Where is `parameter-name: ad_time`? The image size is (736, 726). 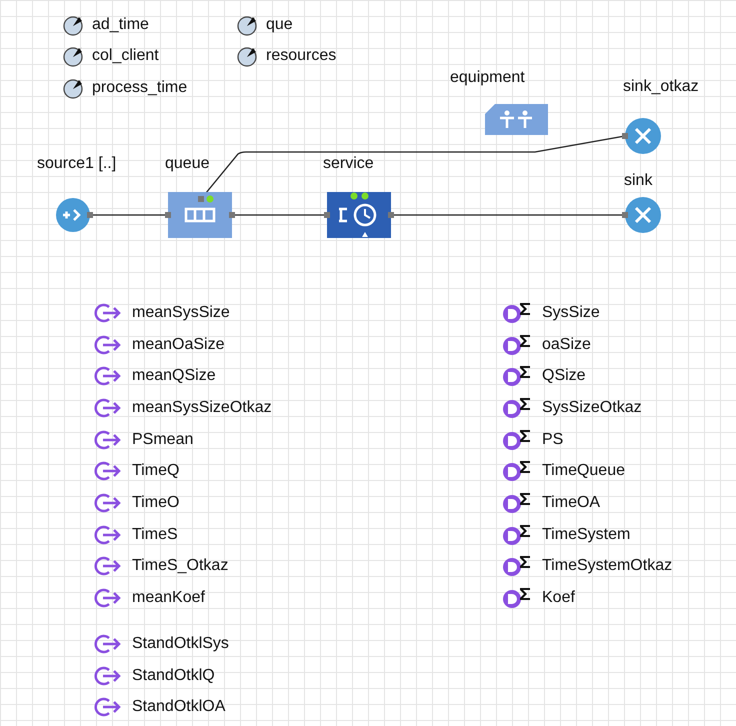
parameter-name: ad_time is located at coordinates (120, 25).